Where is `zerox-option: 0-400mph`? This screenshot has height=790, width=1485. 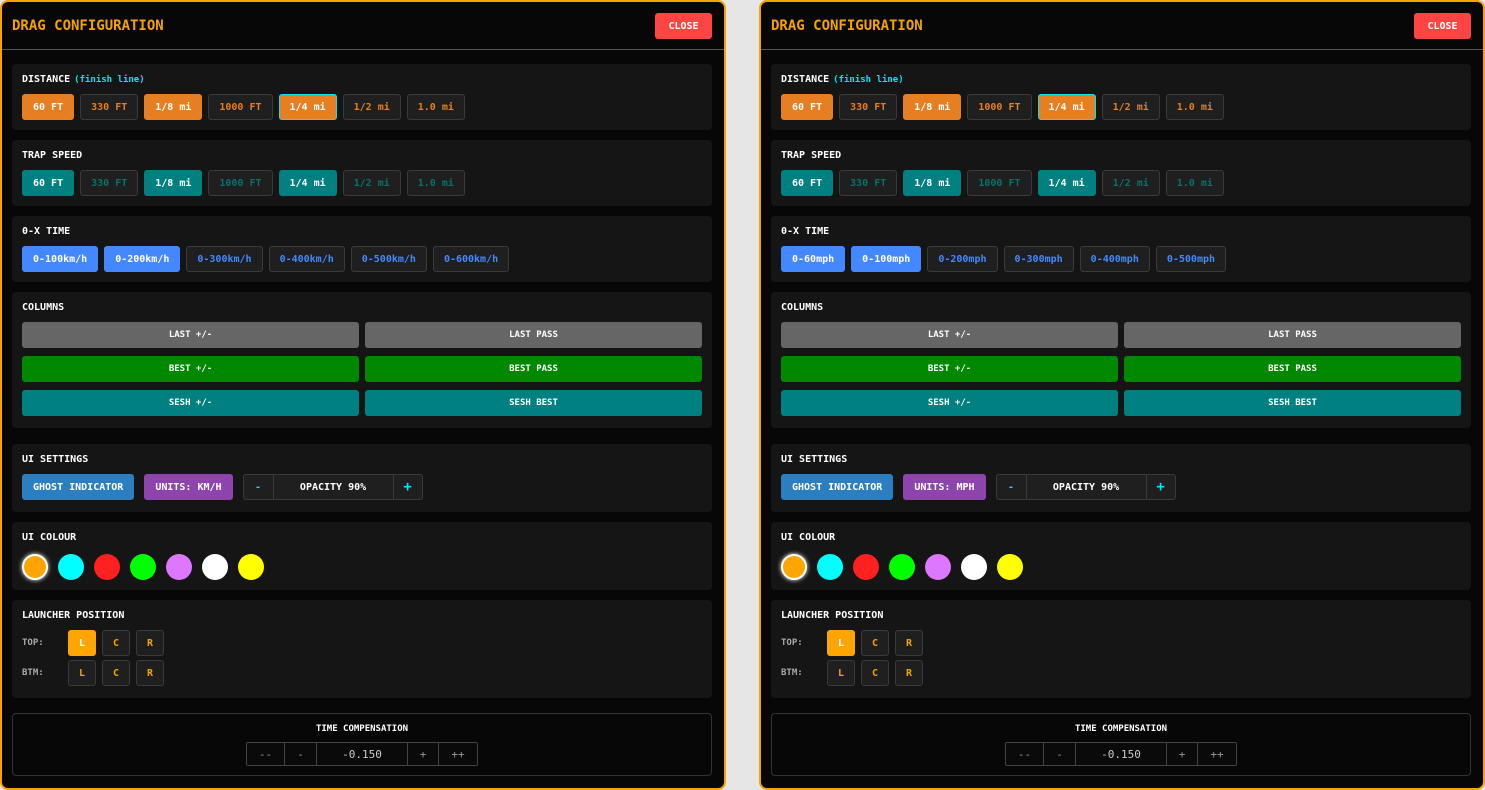
zerox-option: 0-400mph is located at coordinates (1114, 259).